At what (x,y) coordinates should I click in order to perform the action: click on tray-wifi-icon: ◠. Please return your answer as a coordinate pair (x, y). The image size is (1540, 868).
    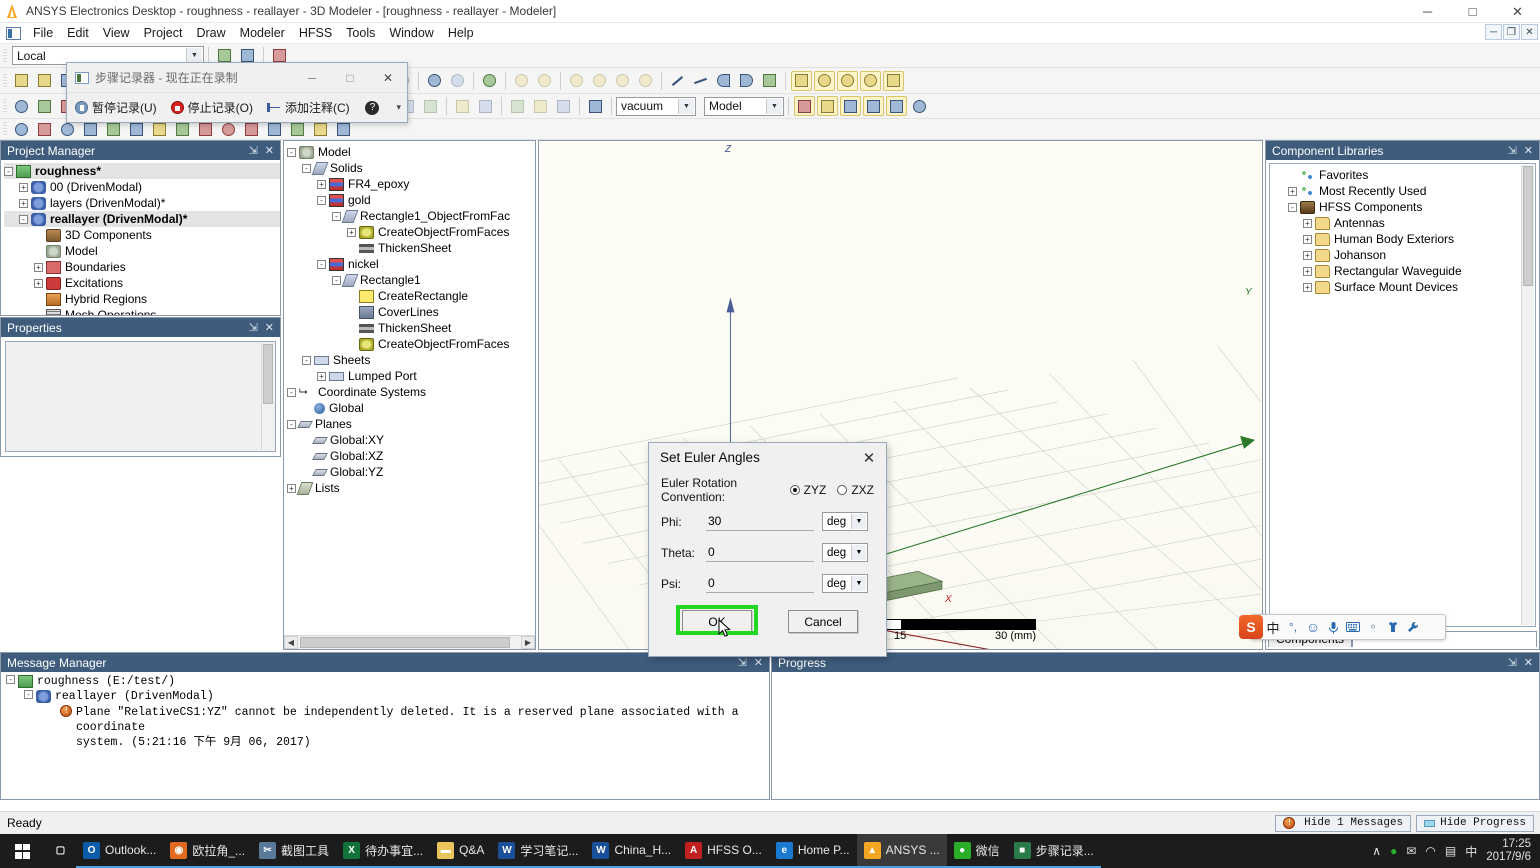
    Looking at the image, I should click on (1430, 851).